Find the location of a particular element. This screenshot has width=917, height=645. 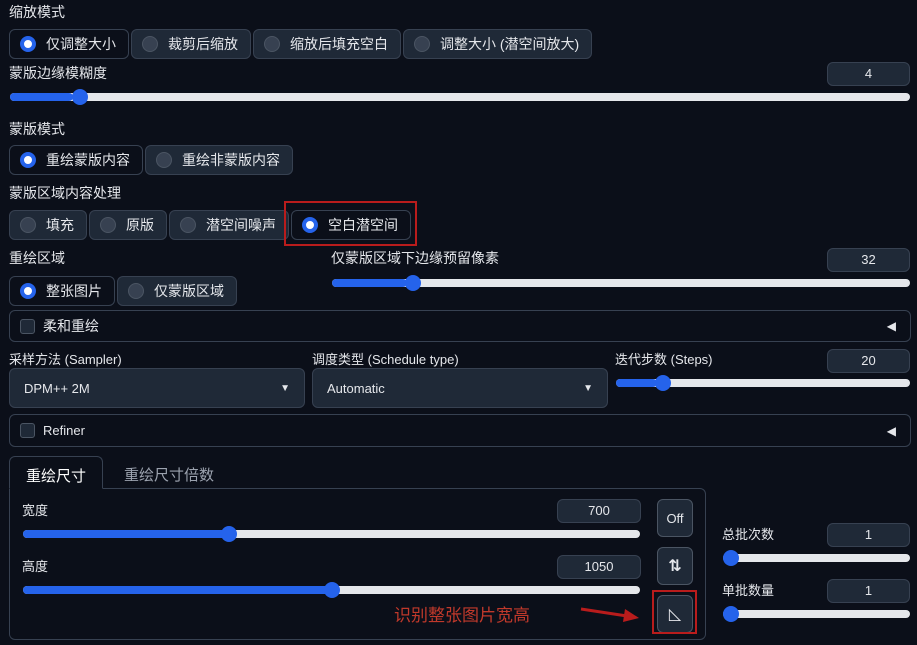

width-label: 宽度 is located at coordinates (35, 510).